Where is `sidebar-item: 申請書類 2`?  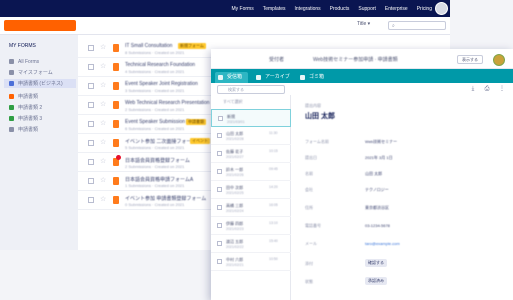 sidebar-item: 申請書類 2 is located at coordinates (40, 107).